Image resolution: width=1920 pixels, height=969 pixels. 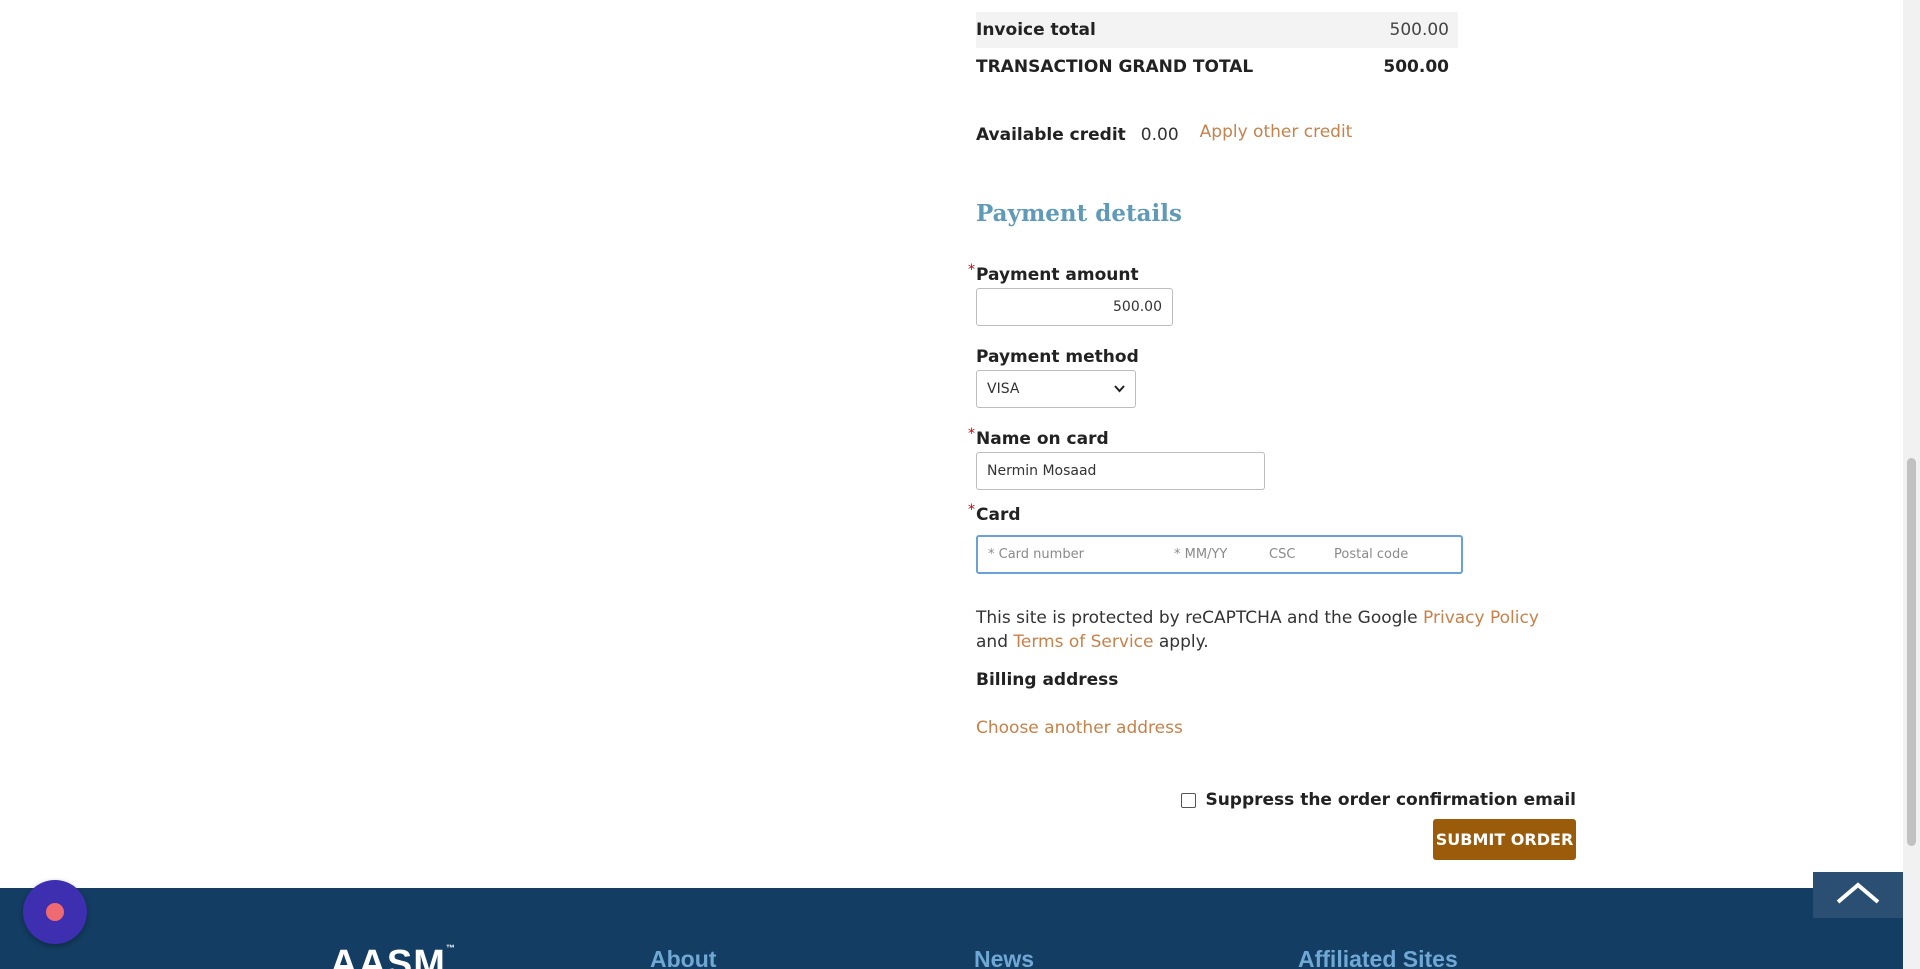 I want to click on submit-order-button: SUBMIT ORDER, so click(x=1504, y=839).